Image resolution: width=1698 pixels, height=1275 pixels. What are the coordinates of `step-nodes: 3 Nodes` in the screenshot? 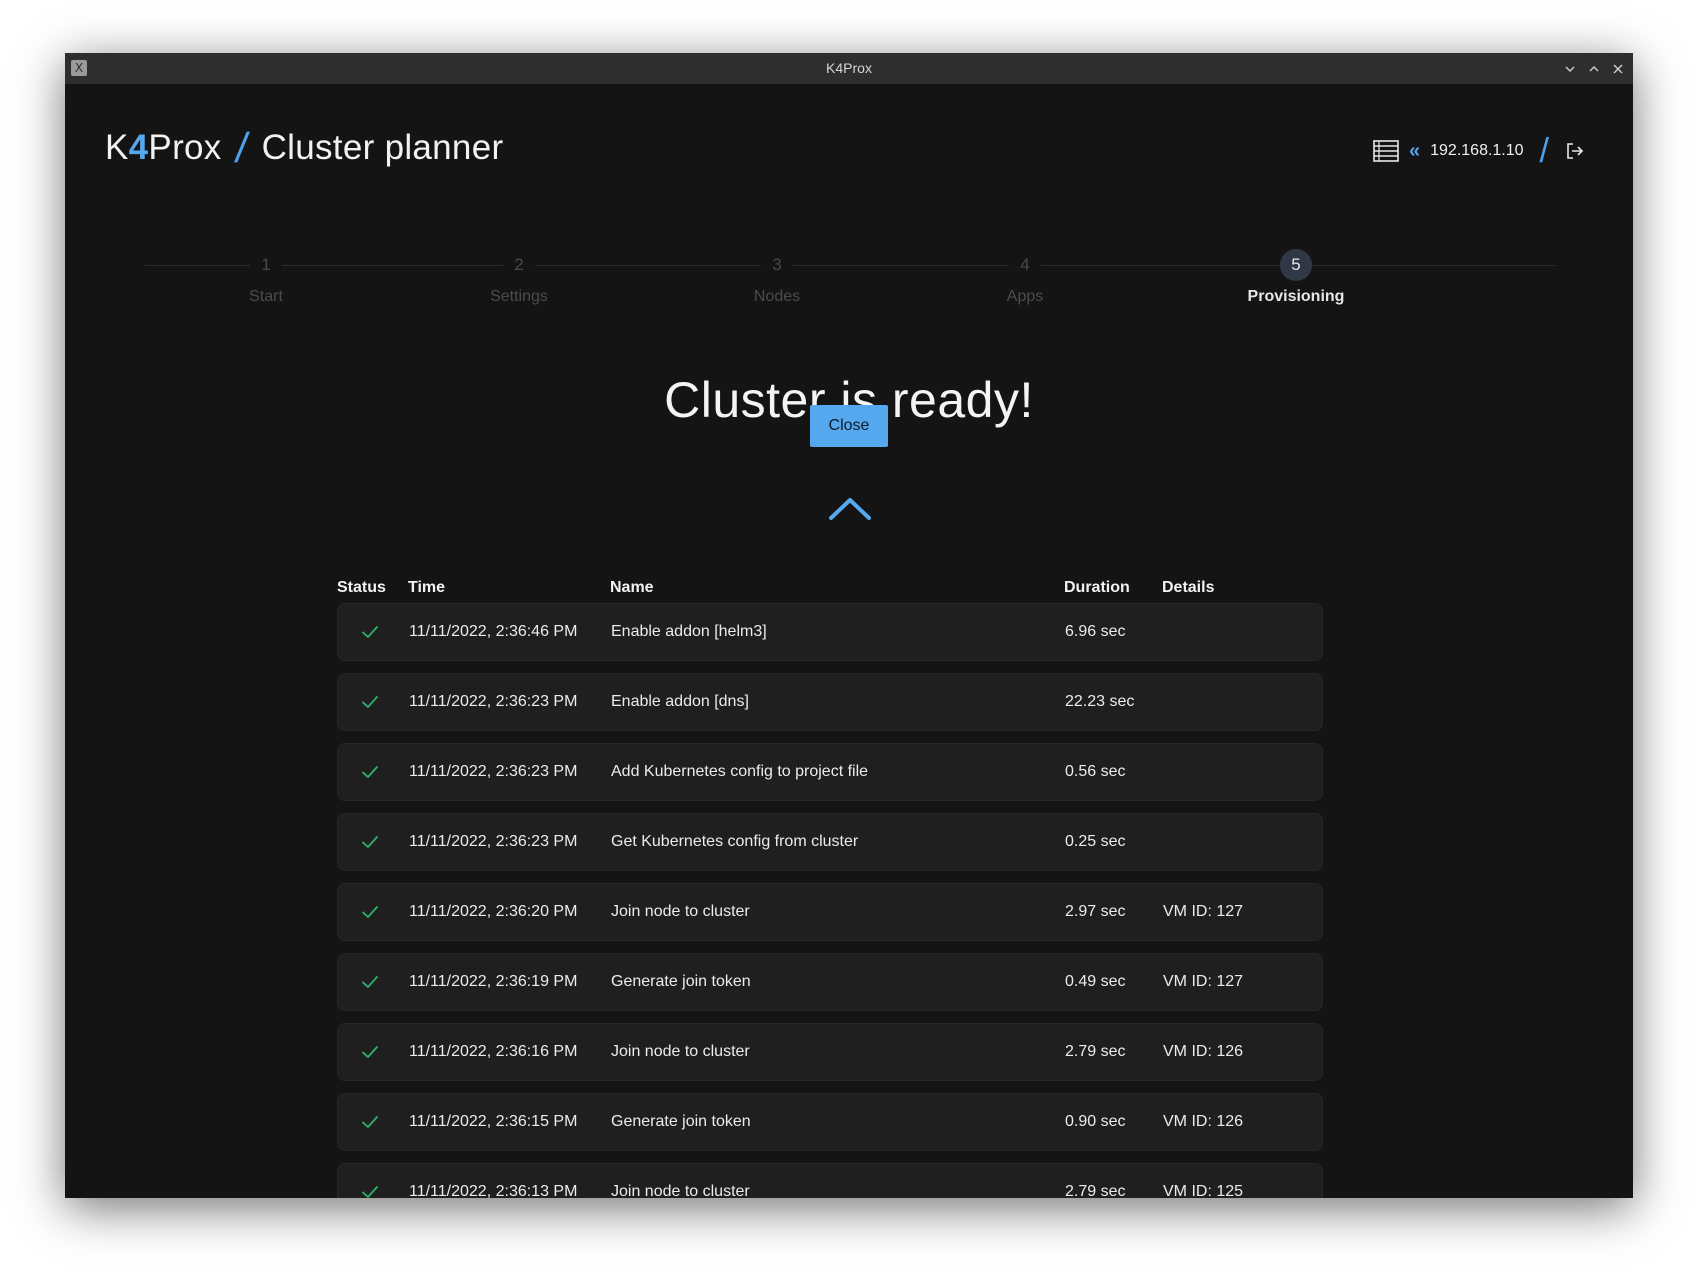 It's located at (777, 277).